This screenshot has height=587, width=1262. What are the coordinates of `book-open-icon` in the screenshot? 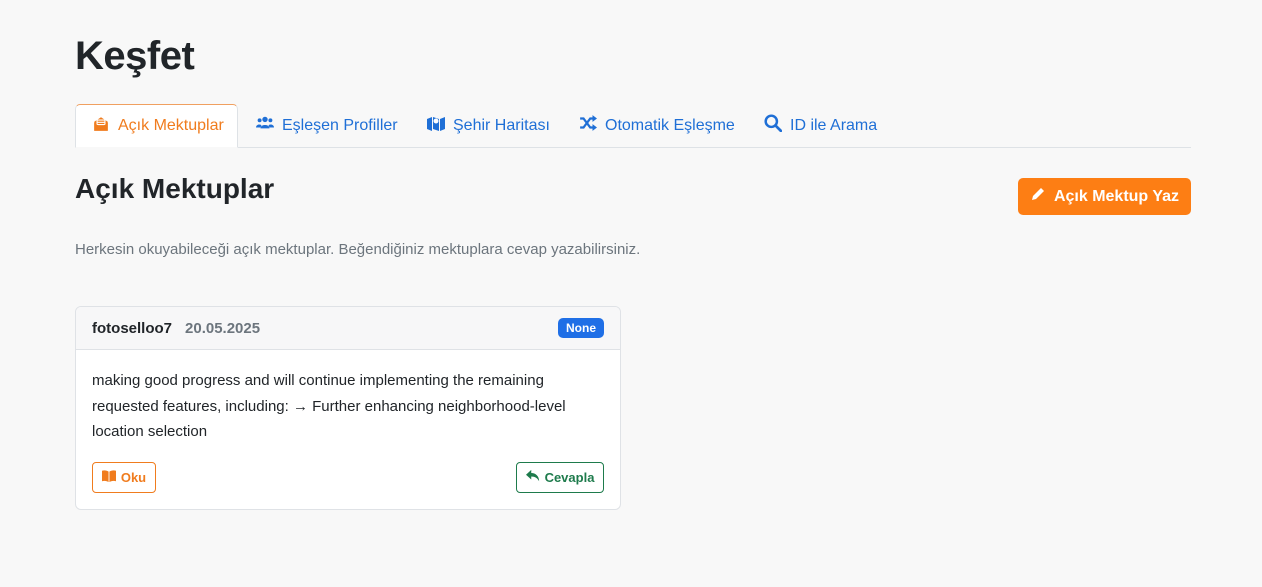 It's located at (108, 477).